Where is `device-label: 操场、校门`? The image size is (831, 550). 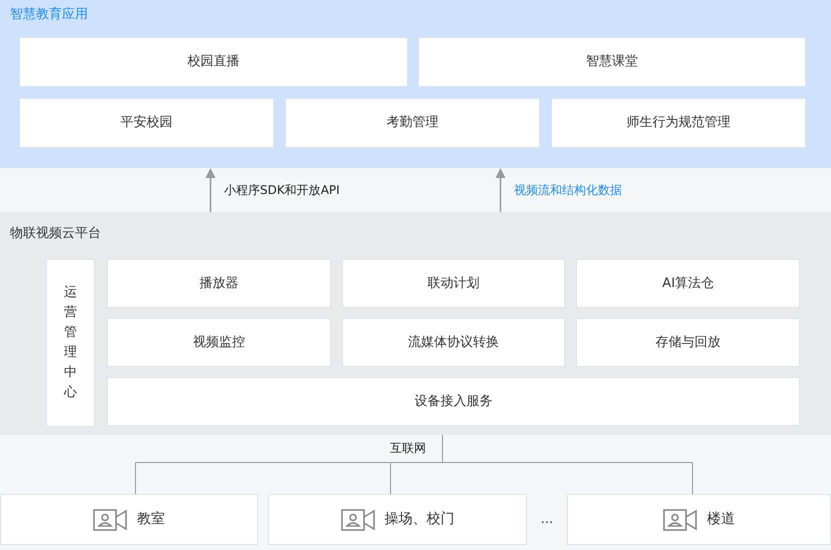 device-label: 操场、校门 is located at coordinates (419, 519).